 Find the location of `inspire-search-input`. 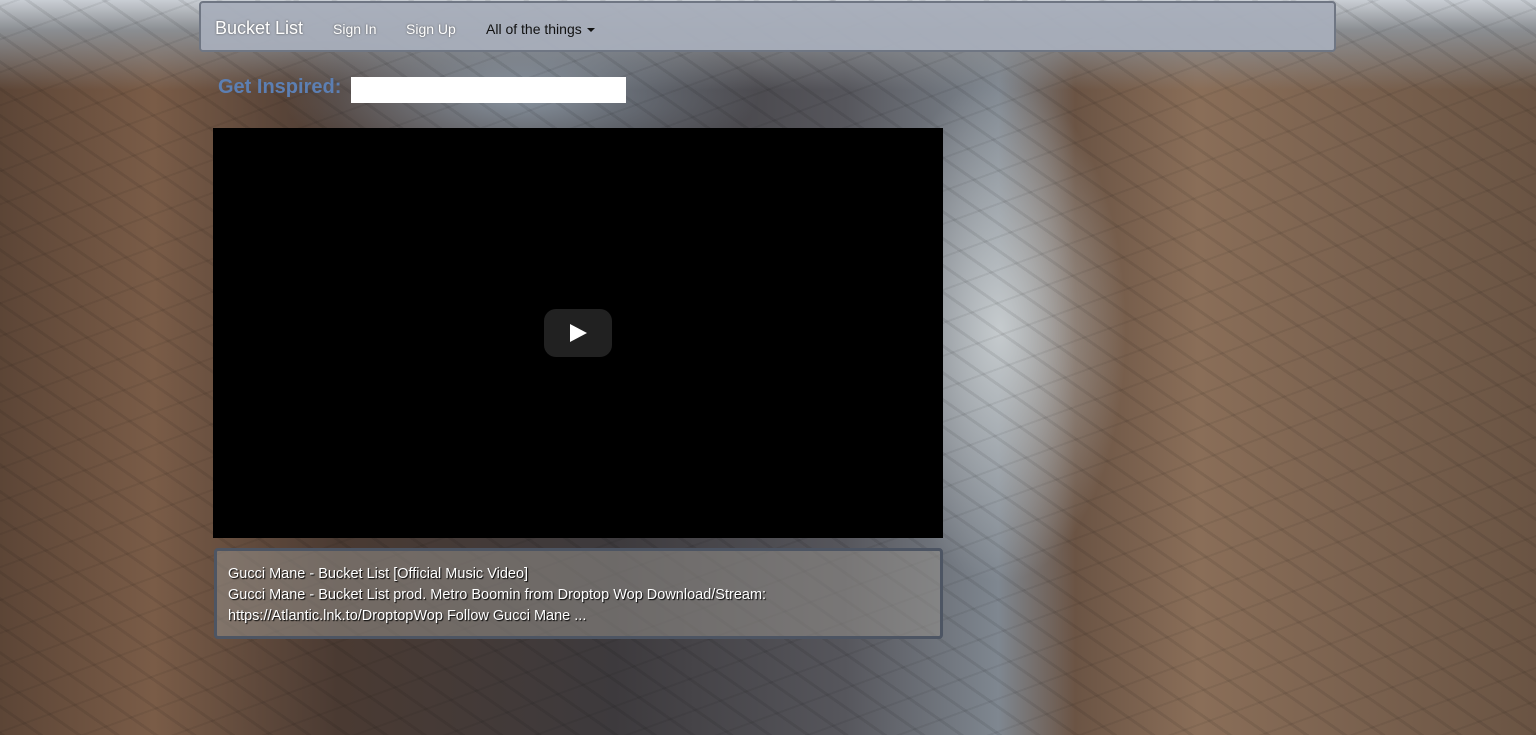

inspire-search-input is located at coordinates (488, 90).